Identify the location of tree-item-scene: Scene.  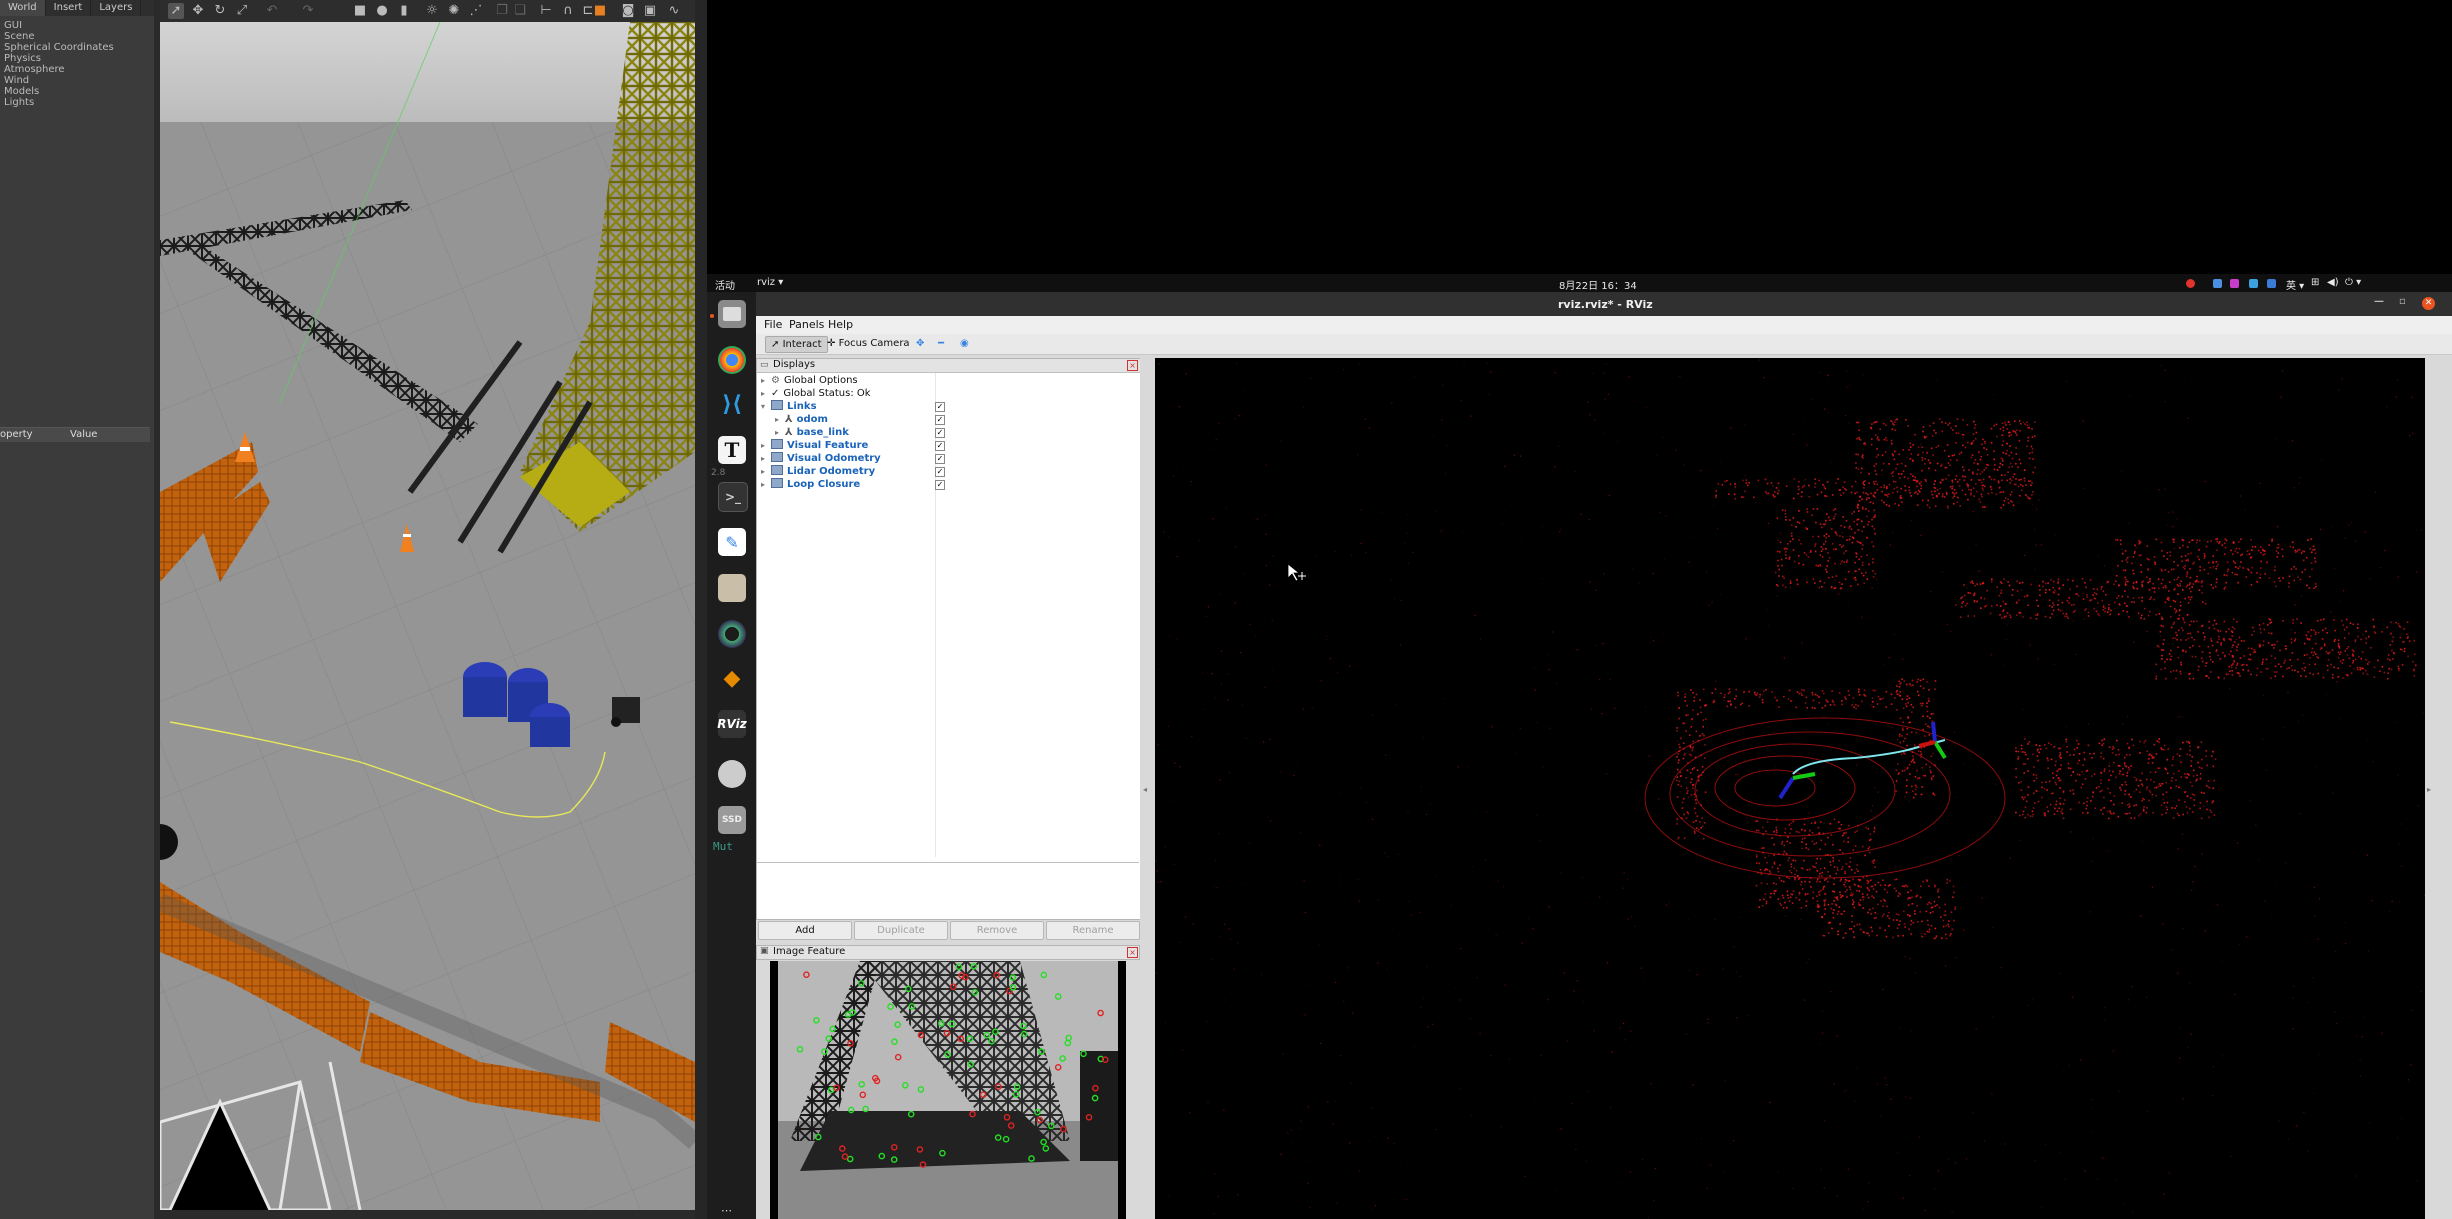
(59, 36).